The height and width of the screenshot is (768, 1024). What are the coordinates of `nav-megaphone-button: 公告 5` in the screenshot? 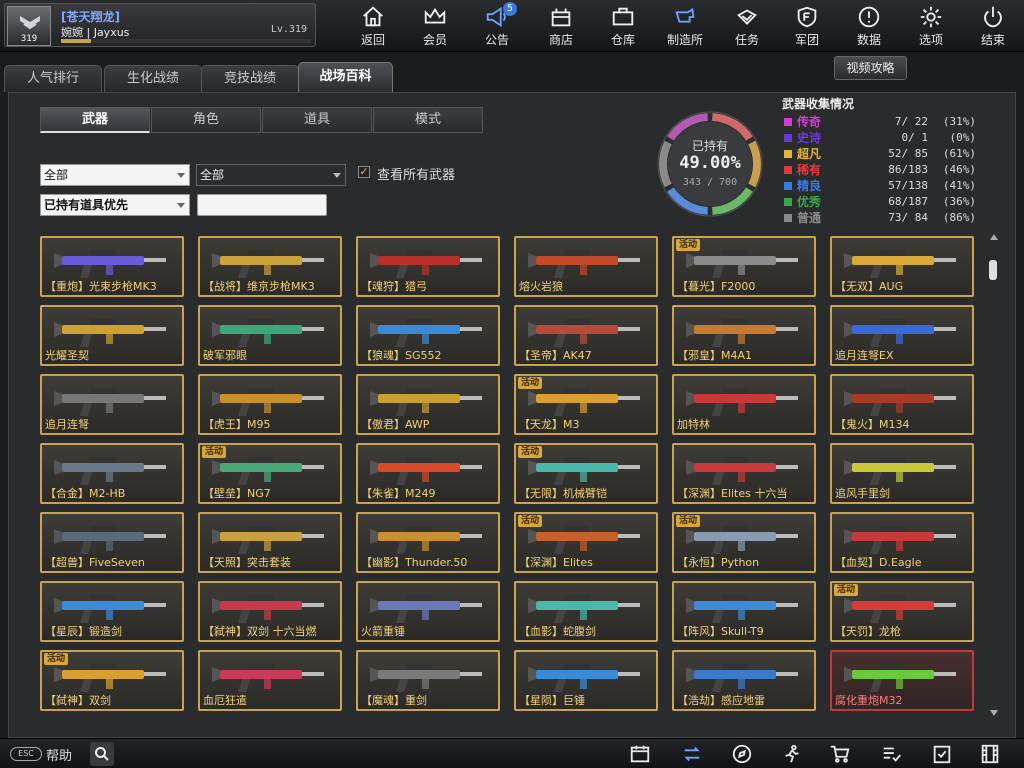 It's located at (497, 25).